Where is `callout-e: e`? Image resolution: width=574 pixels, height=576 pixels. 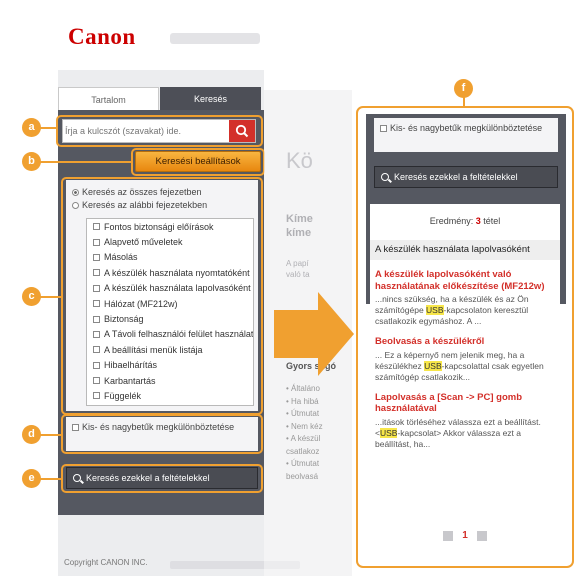
callout-e: e is located at coordinates (31, 478).